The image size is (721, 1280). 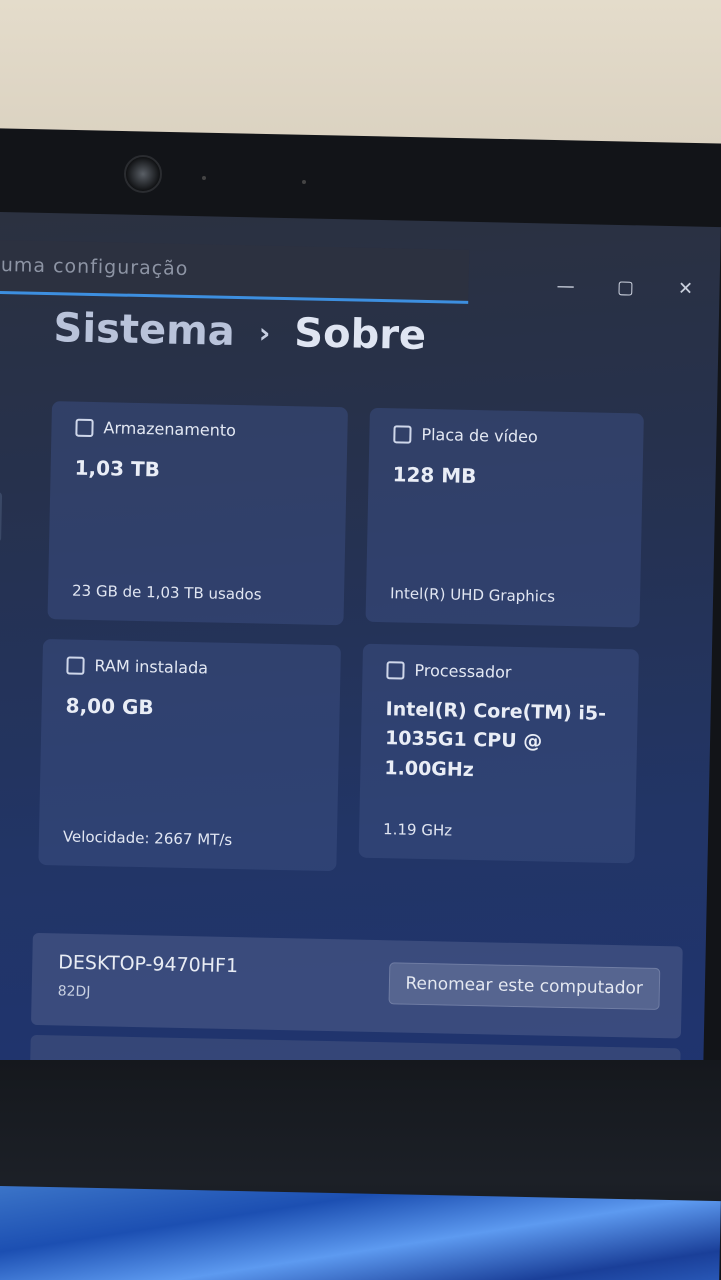 I want to click on storage-value: 1,03 TB, so click(x=117, y=468).